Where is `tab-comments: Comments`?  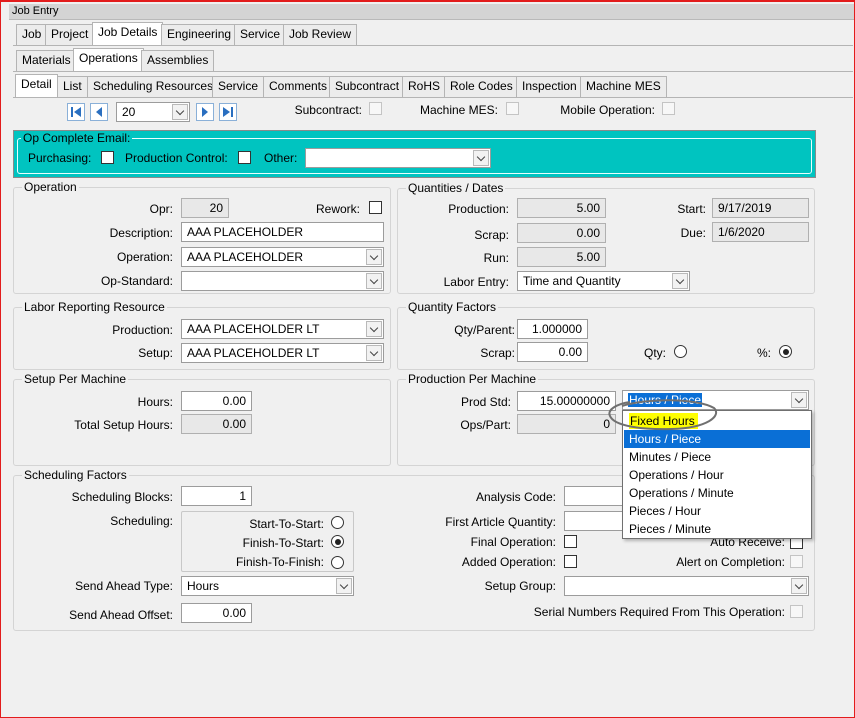
tab-comments: Comments is located at coordinates (298, 86).